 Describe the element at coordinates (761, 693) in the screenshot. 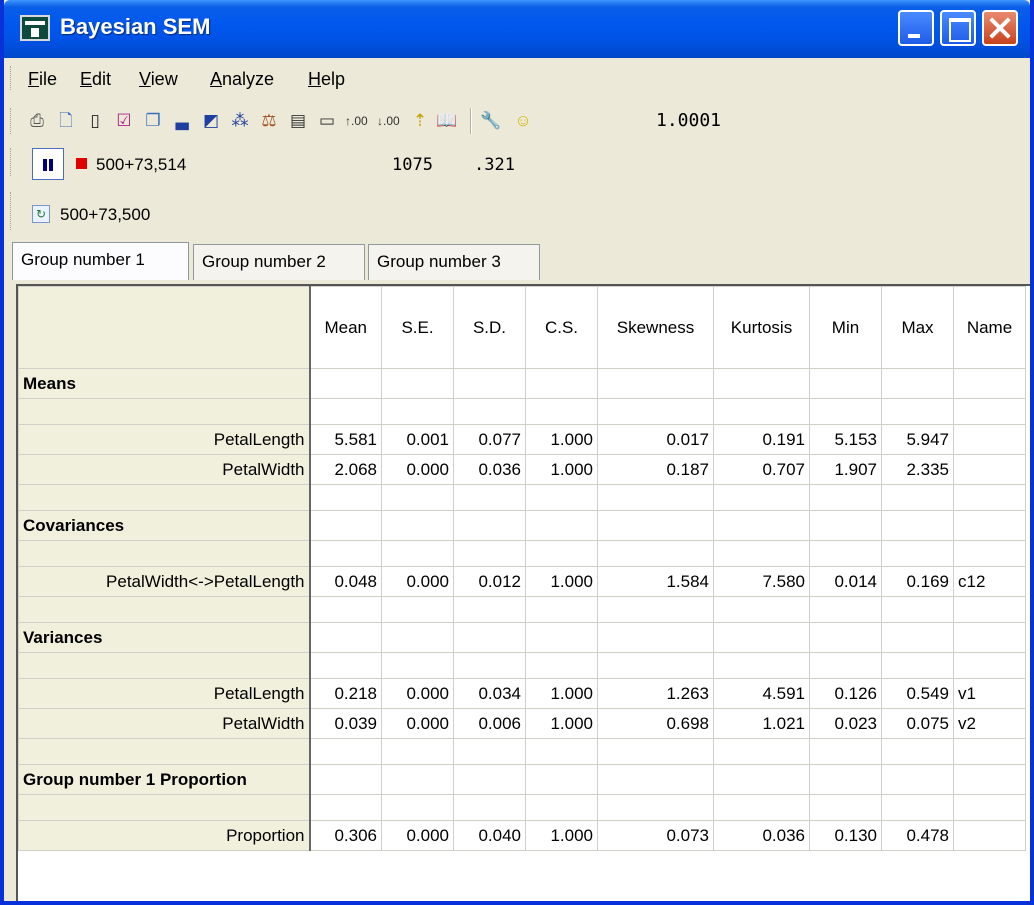

I see `table-cell: 4.591` at that location.